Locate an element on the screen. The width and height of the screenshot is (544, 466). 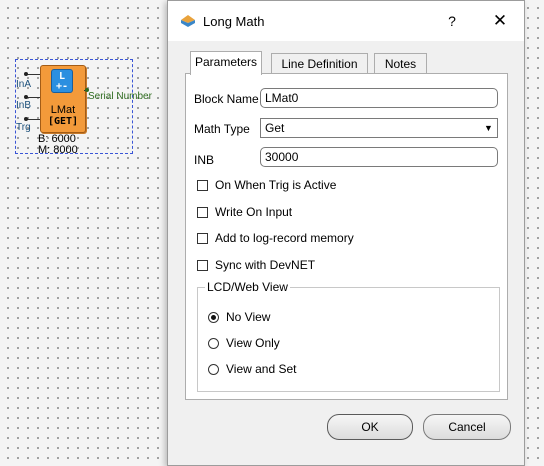
pin-connector-inb is located at coordinates (26, 97).